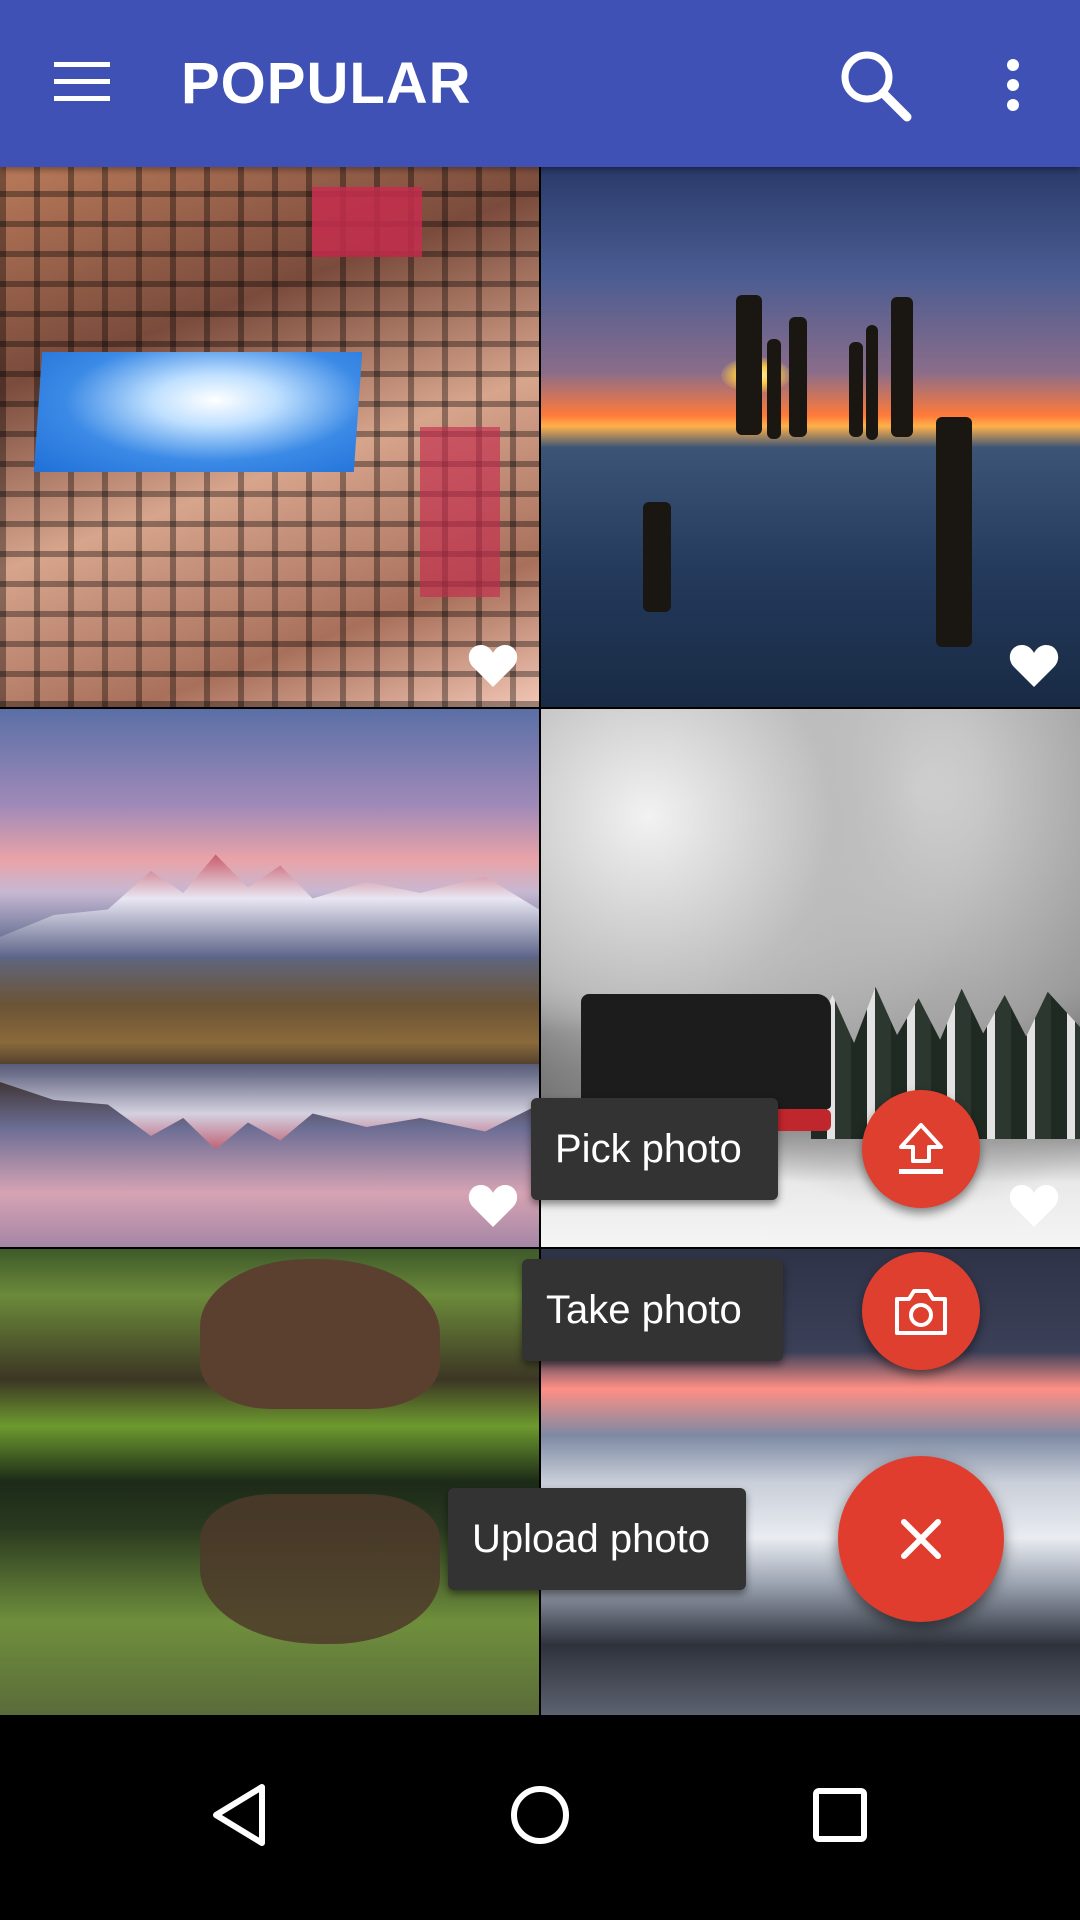 The height and width of the screenshot is (1920, 1080). I want to click on search-icon, so click(875, 85).